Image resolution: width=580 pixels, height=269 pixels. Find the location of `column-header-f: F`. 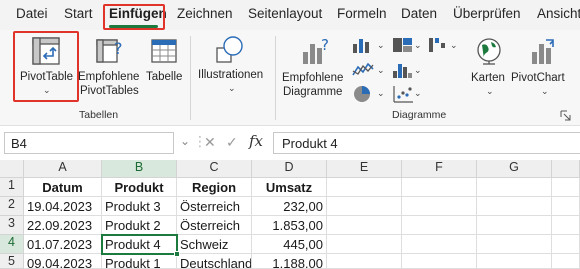

column-header-f: F is located at coordinates (439, 169).